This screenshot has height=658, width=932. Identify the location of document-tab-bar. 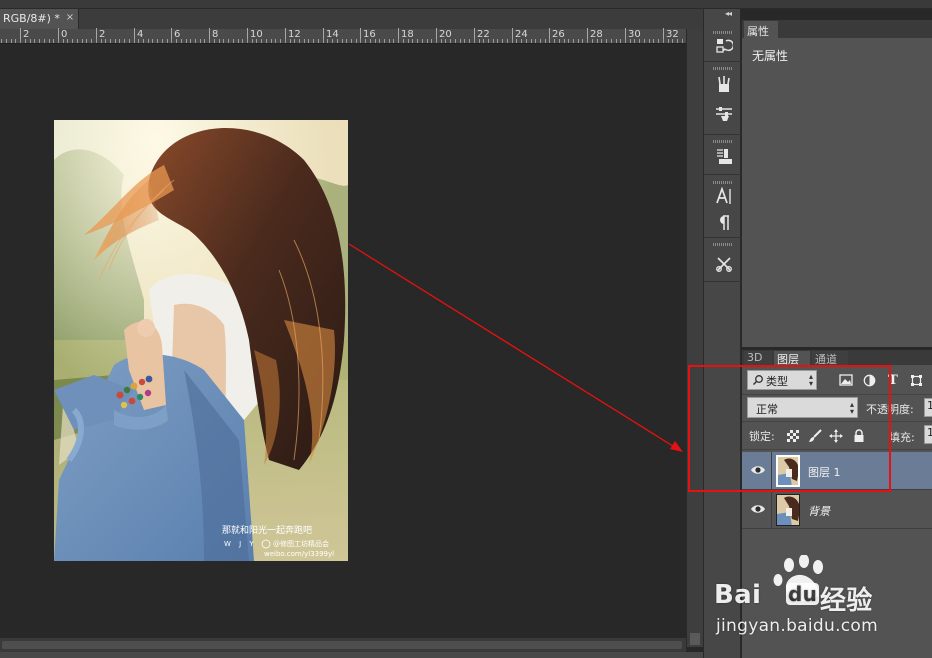
(351, 19).